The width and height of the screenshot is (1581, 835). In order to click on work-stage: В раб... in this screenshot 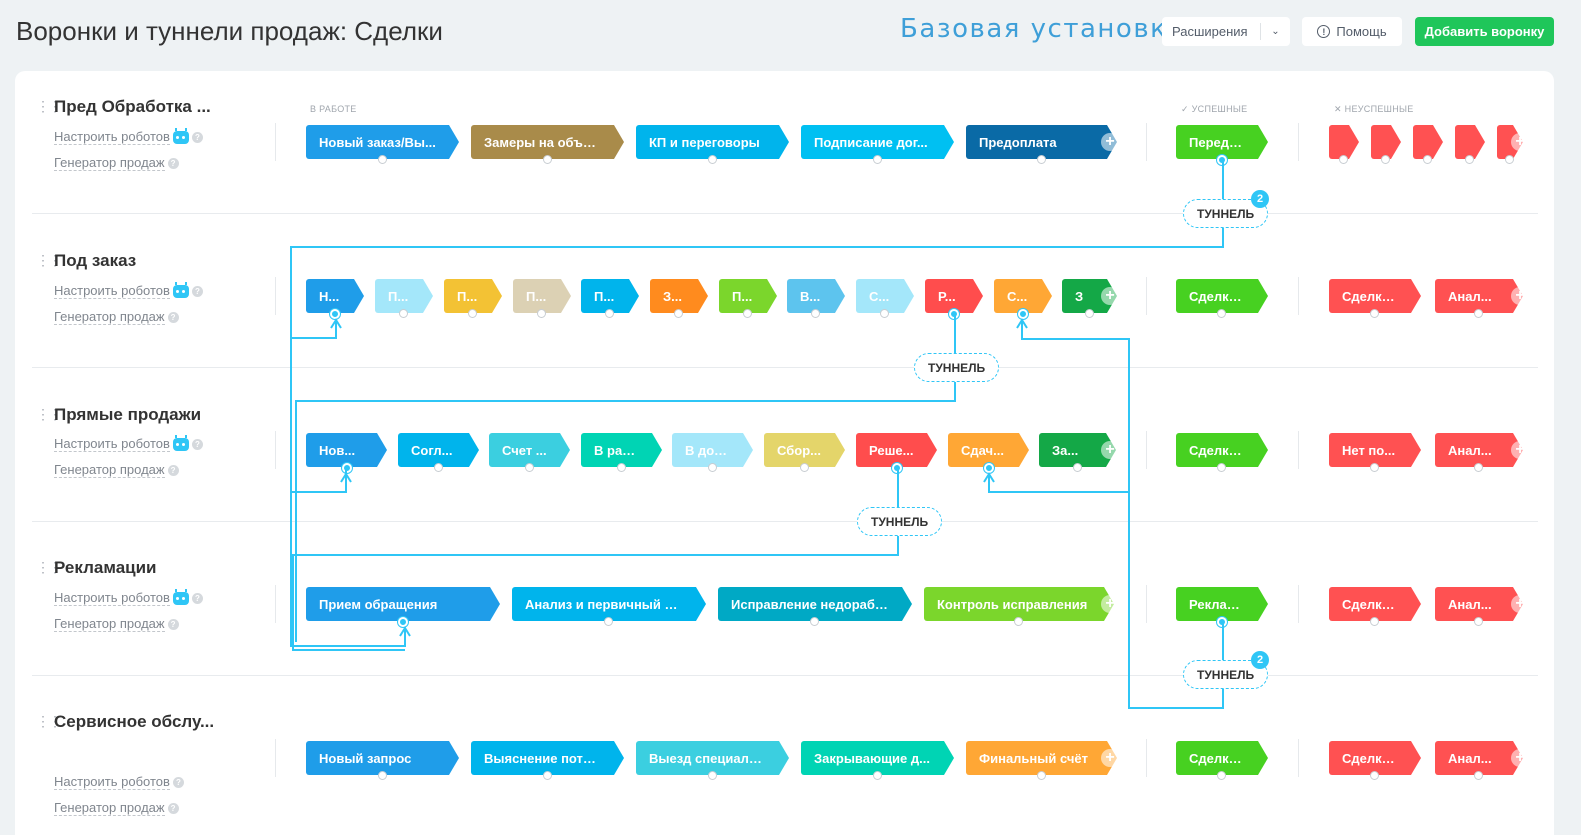, I will do `click(621, 450)`.